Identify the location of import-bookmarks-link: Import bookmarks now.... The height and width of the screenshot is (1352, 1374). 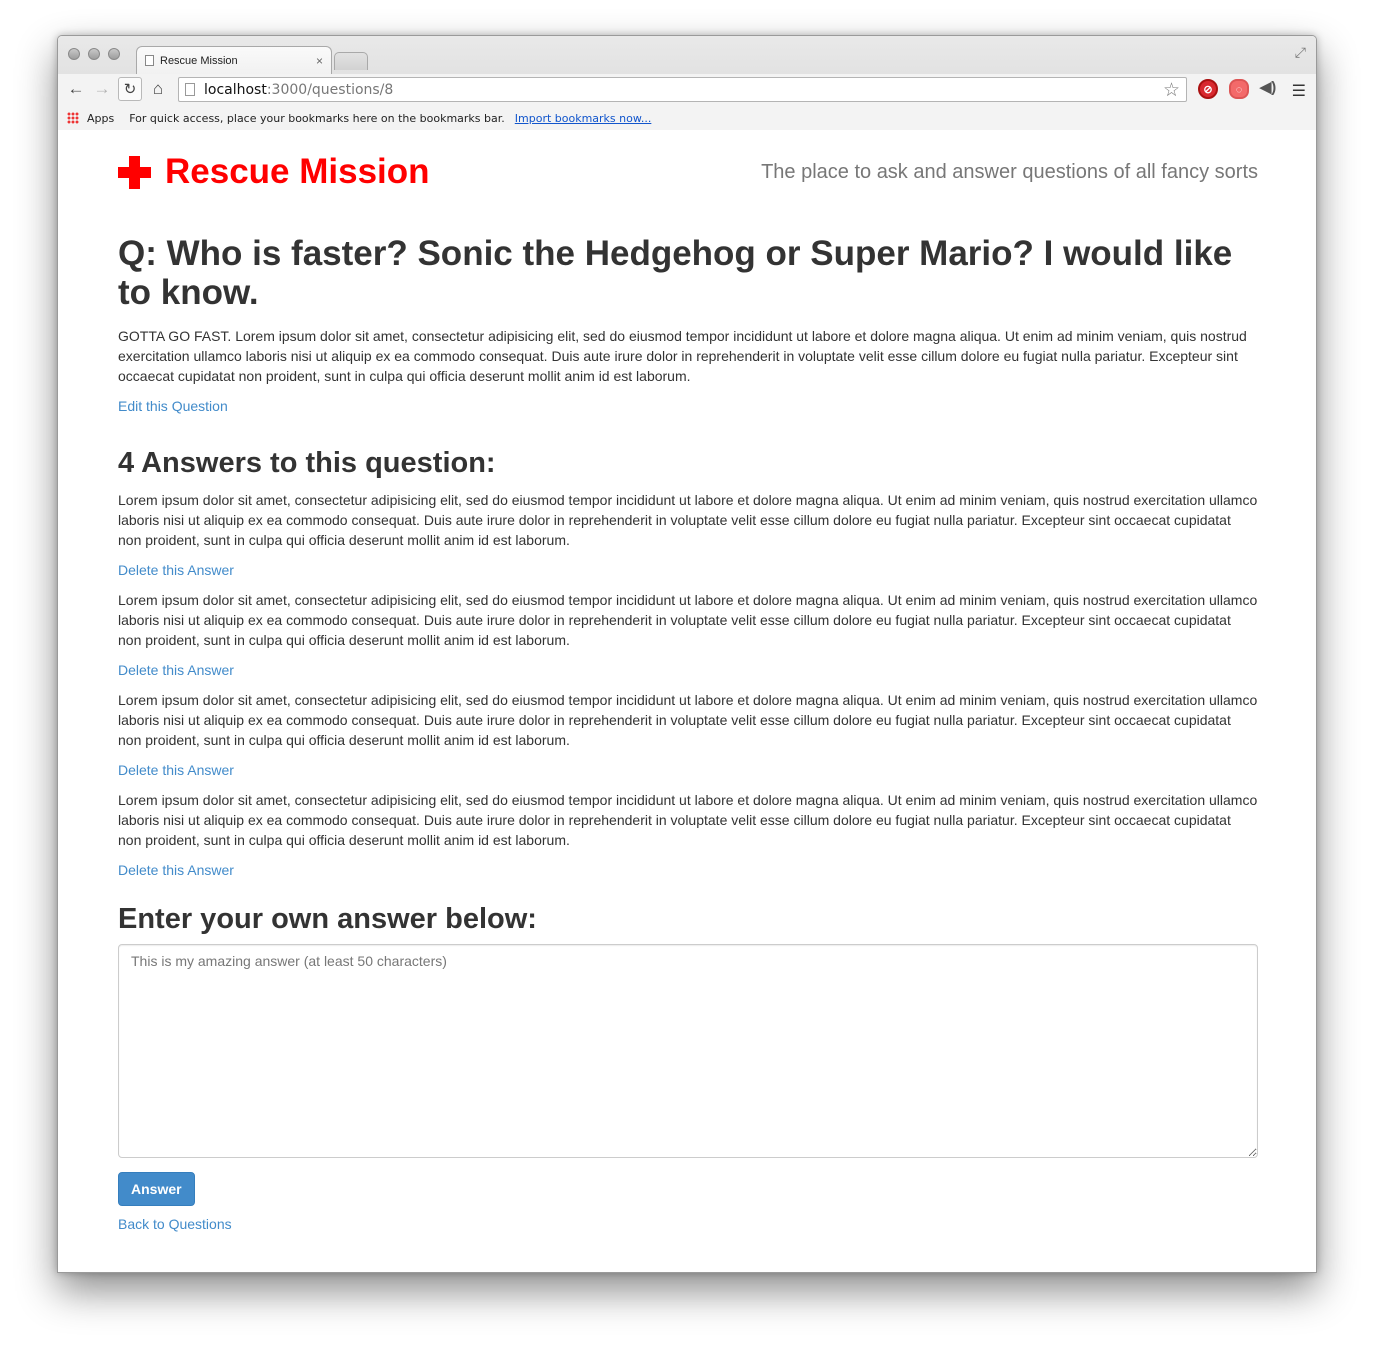
(583, 118).